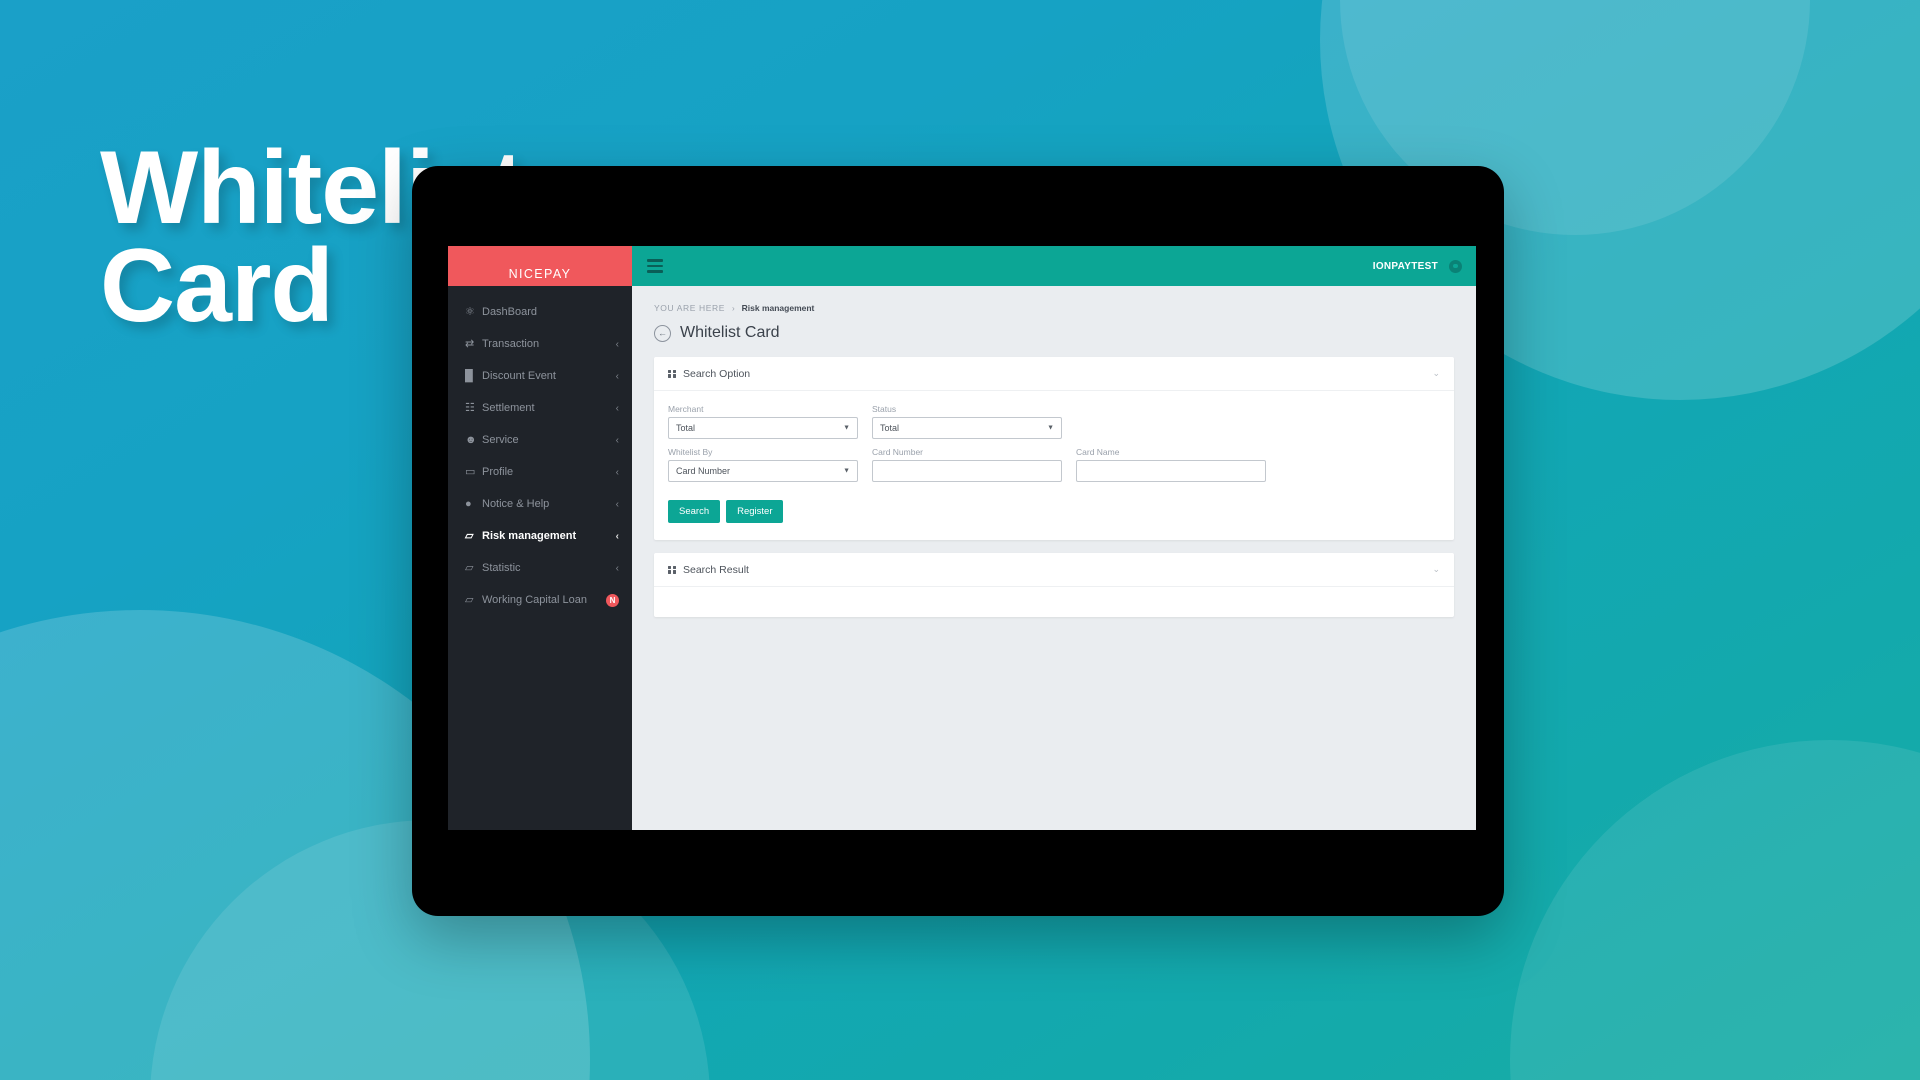  I want to click on exchange-icon: ⇄, so click(470, 343).